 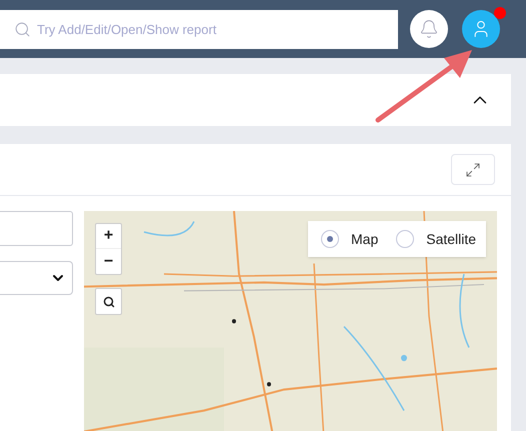 I want to click on map-type-option: Satellite, so click(x=436, y=239).